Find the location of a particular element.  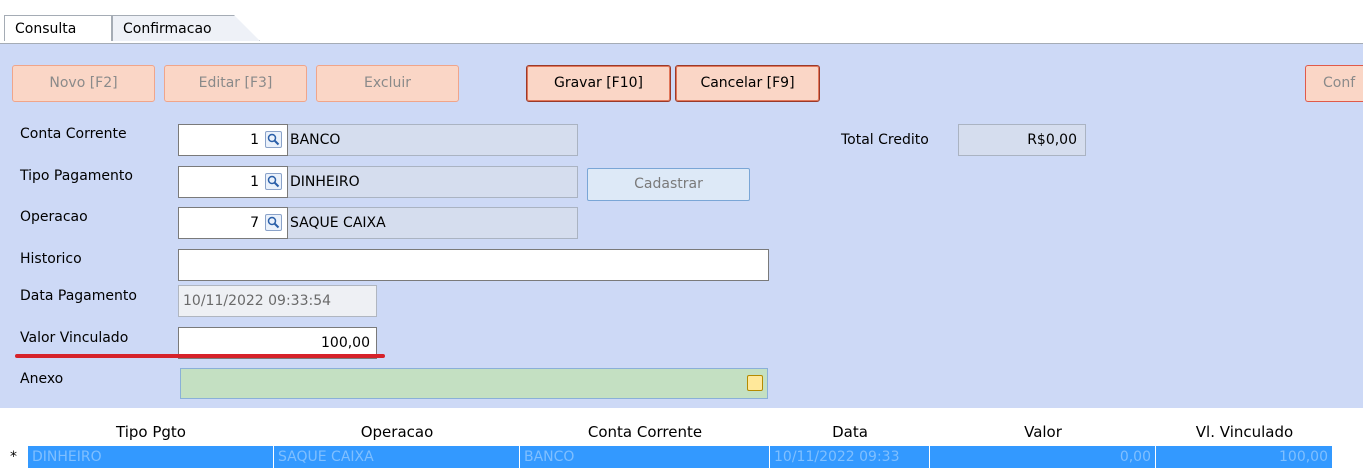

excluir-button: Excluir is located at coordinates (387, 83).